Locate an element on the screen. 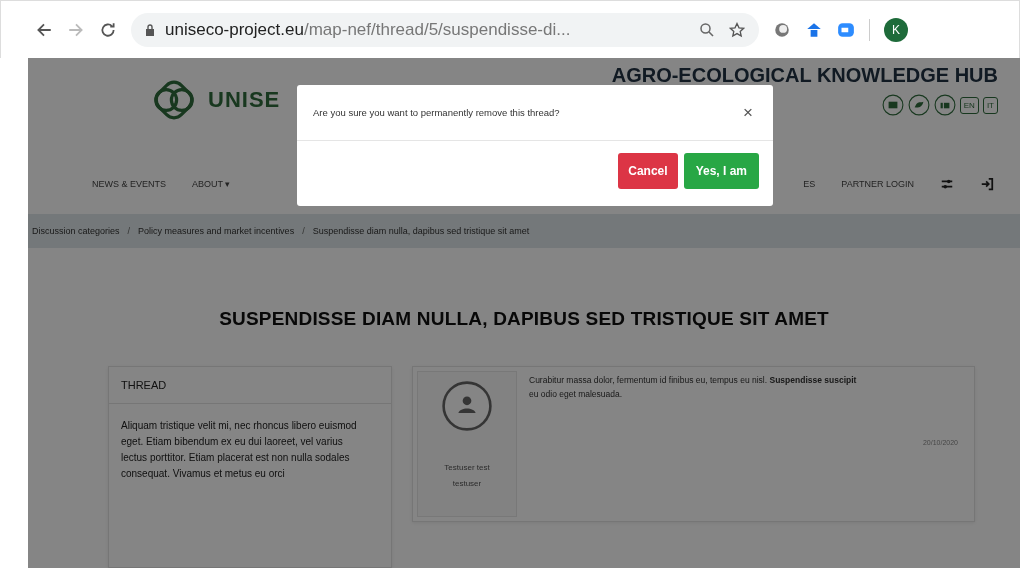 The image size is (1020, 580). thread-text: Aliquam tristique velit mi, nec rhoncus libero euismod eget. Etiam bibendum ex eu dui laoreet, vel varius lectus porttitor. Etiam placerat est non nulla sodales consequat. Vivamus et metus eu orci is located at coordinates (239, 450).